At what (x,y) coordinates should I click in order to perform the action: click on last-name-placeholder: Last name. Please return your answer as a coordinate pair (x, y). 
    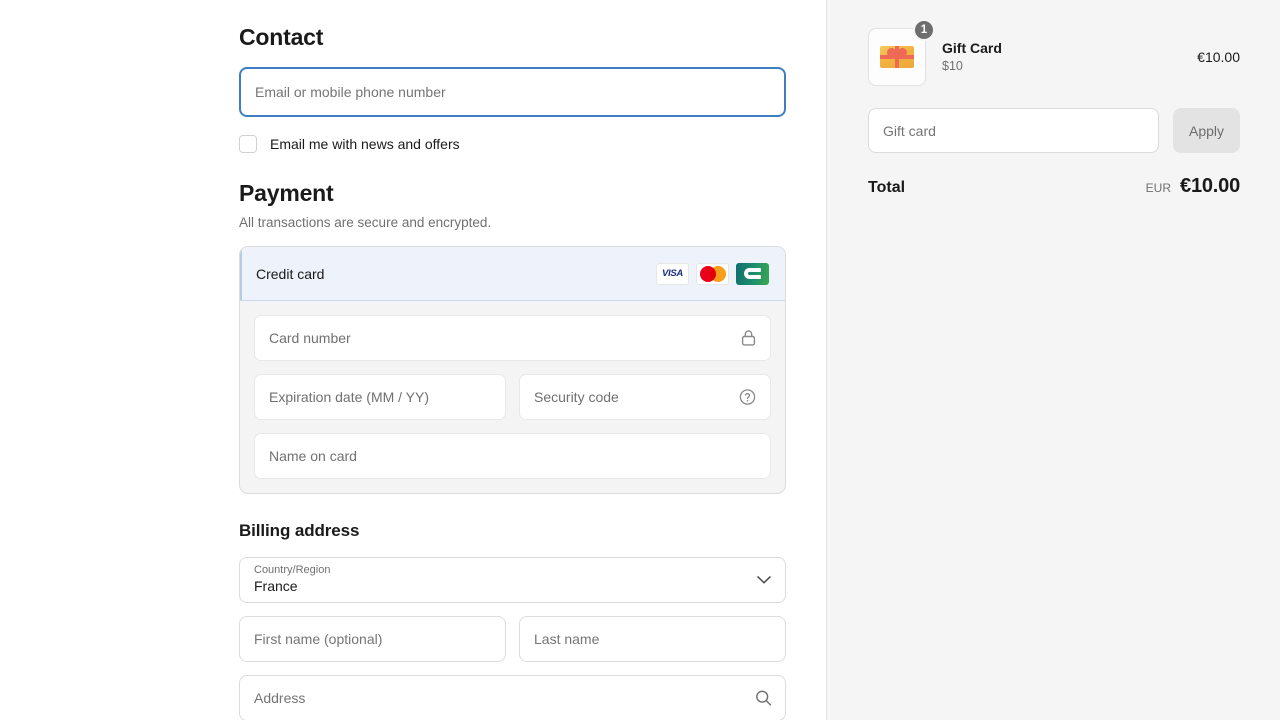
    Looking at the image, I should click on (567, 639).